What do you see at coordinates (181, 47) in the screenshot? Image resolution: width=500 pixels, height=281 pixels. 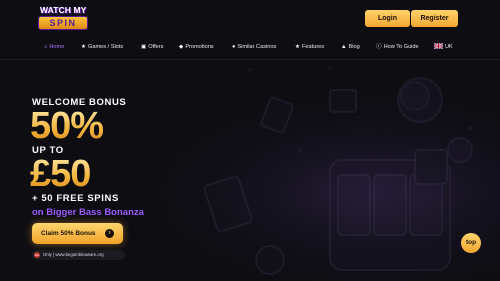 I see `gift-icon: ◆` at bounding box center [181, 47].